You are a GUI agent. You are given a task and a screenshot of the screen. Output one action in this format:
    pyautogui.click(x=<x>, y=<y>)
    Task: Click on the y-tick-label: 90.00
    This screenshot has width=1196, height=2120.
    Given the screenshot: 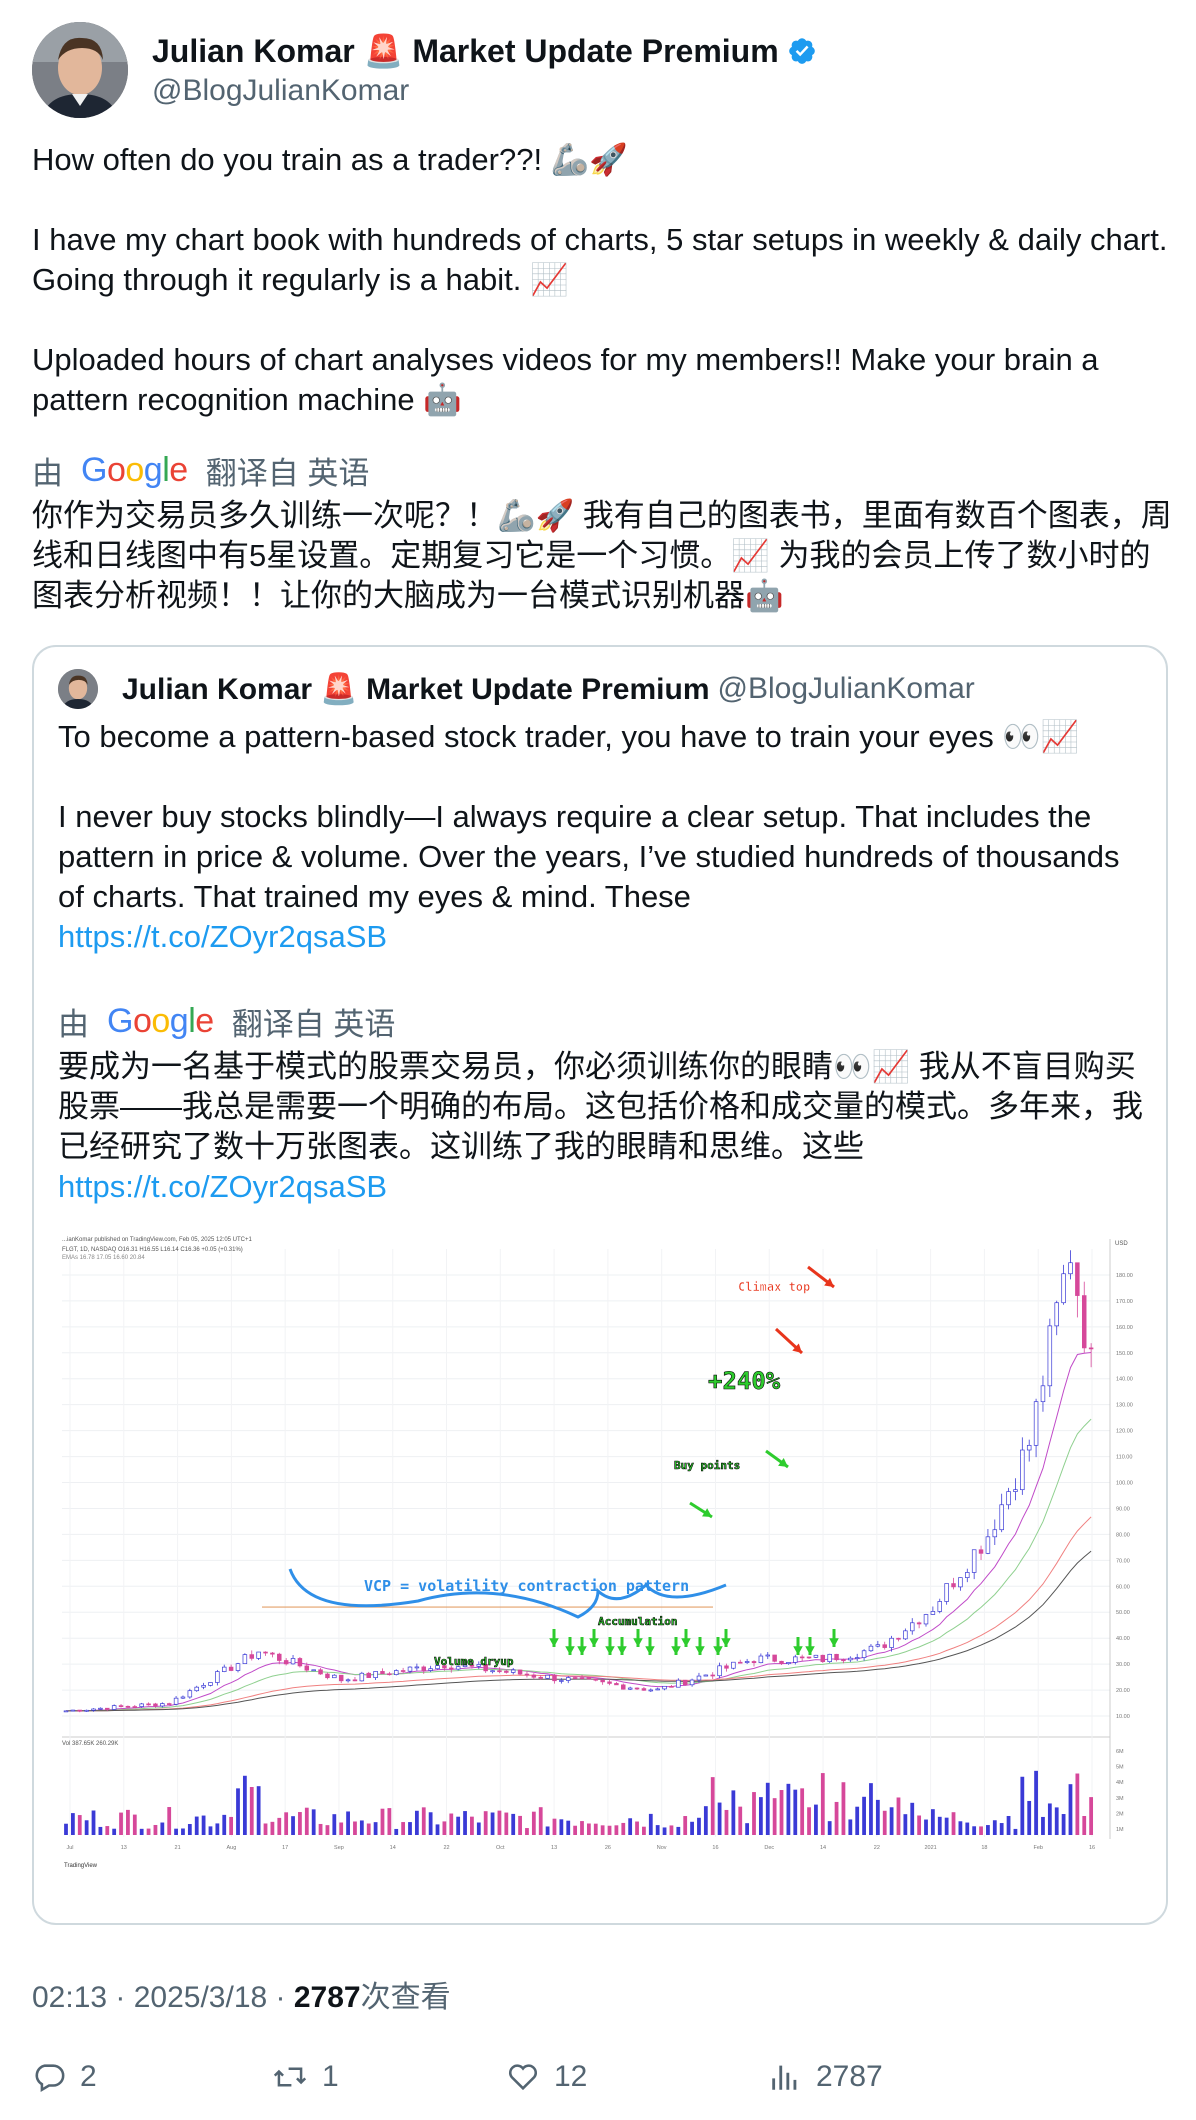 What is the action you would take?
    pyautogui.click(x=1123, y=1509)
    